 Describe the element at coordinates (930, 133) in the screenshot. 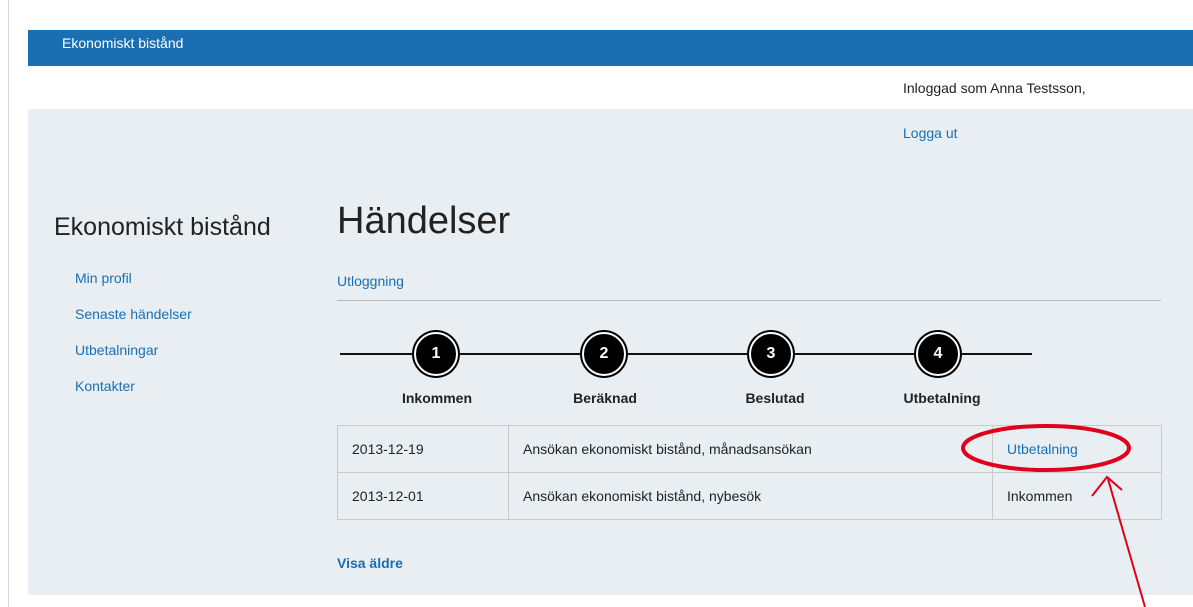

I see `logout-link: Logga ut` at that location.